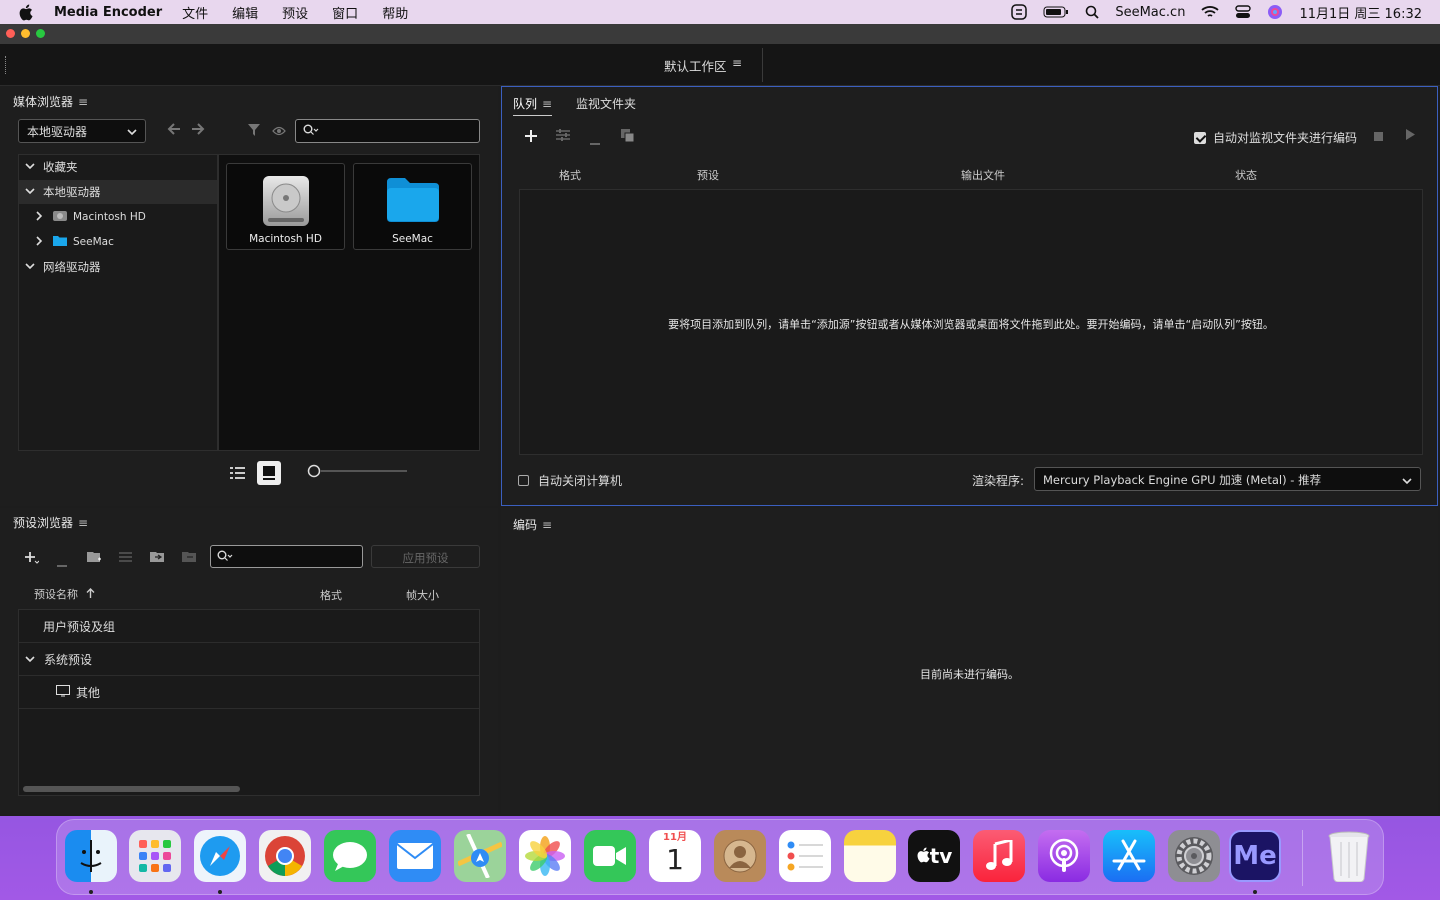 The width and height of the screenshot is (1440, 900). I want to click on messages-icon, so click(350, 856).